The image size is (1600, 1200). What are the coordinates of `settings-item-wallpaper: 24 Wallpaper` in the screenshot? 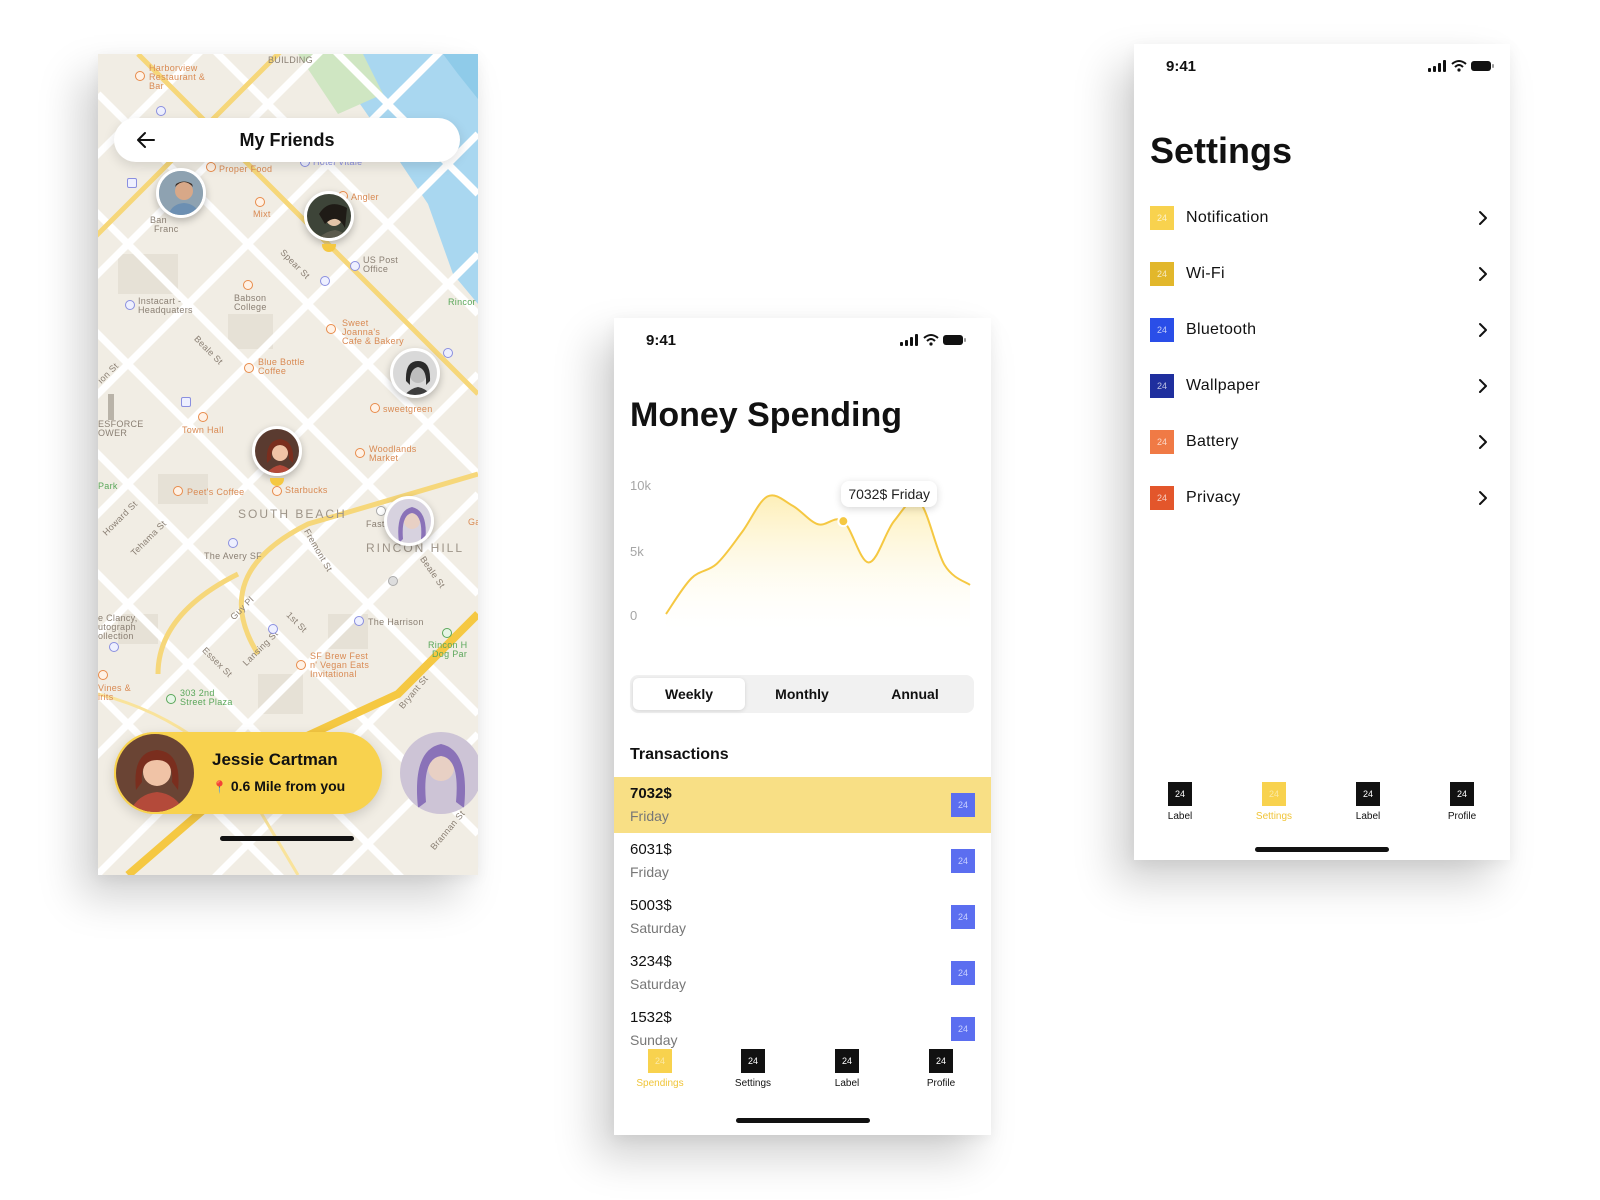 It's located at (1322, 386).